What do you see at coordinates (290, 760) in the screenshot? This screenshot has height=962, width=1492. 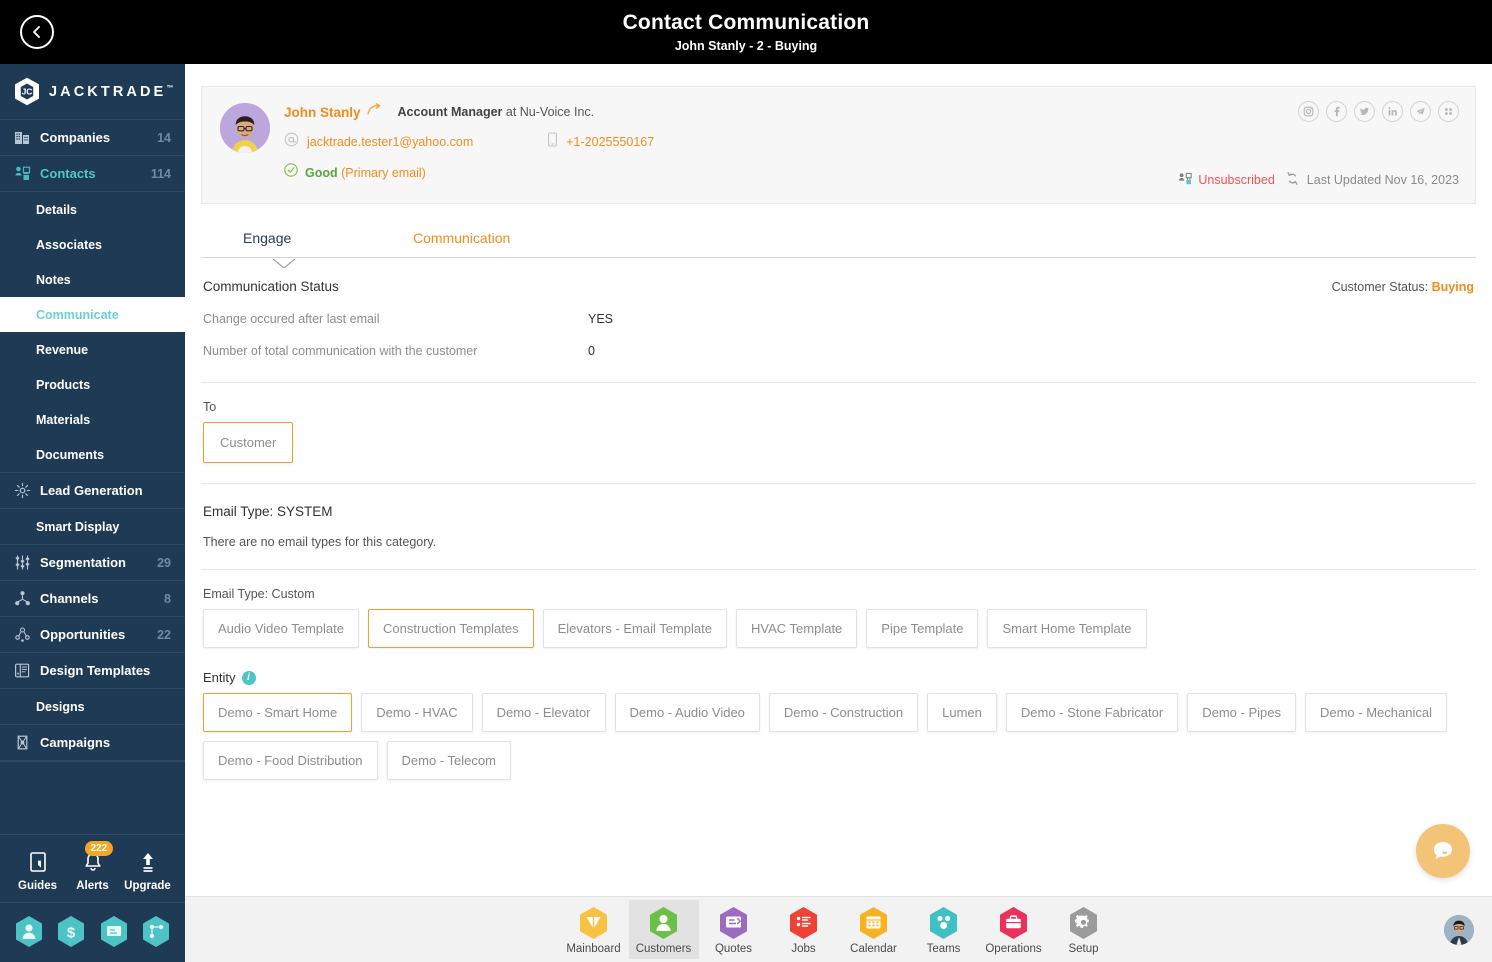 I see `entity-option-demo-food-distribution: Demo - Food Distribution` at bounding box center [290, 760].